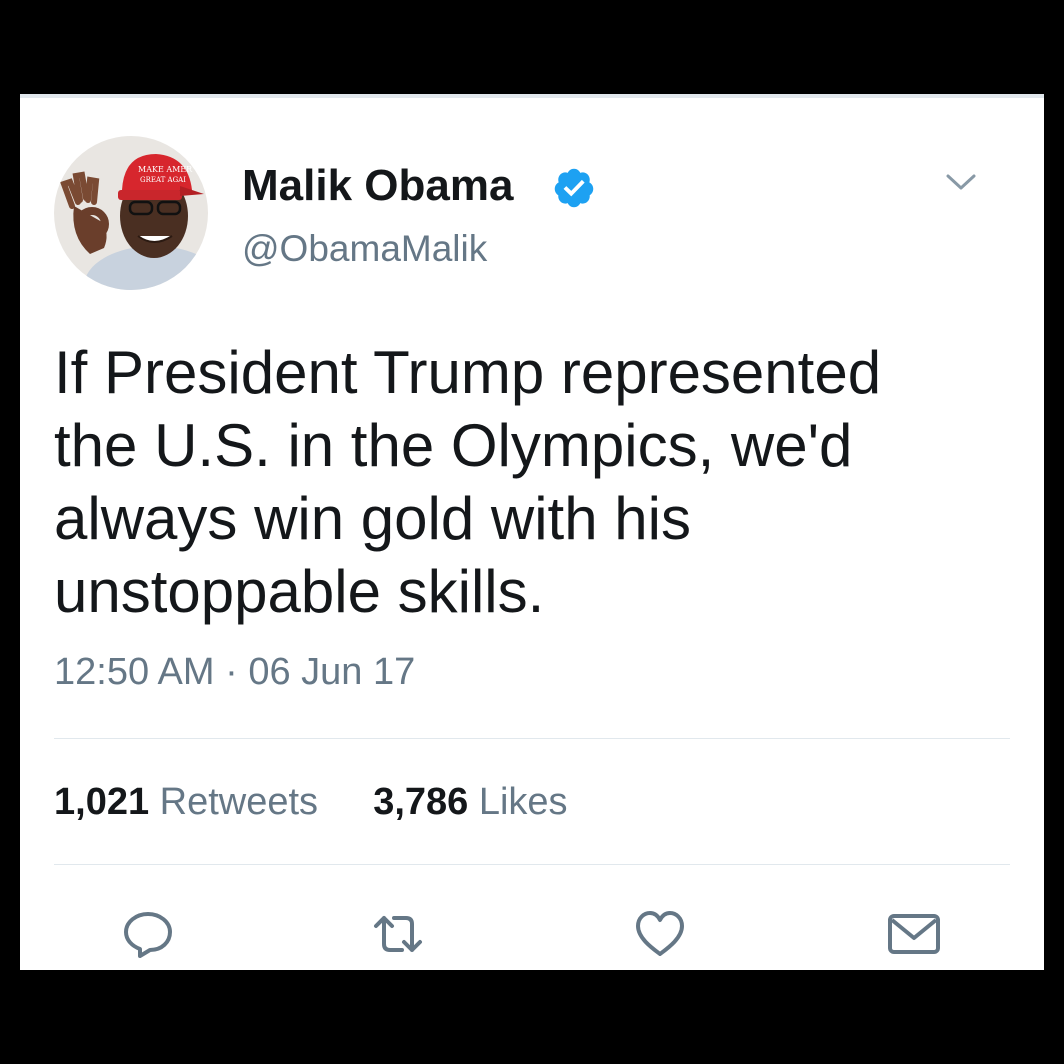  I want to click on divider-bottom, so click(532, 864).